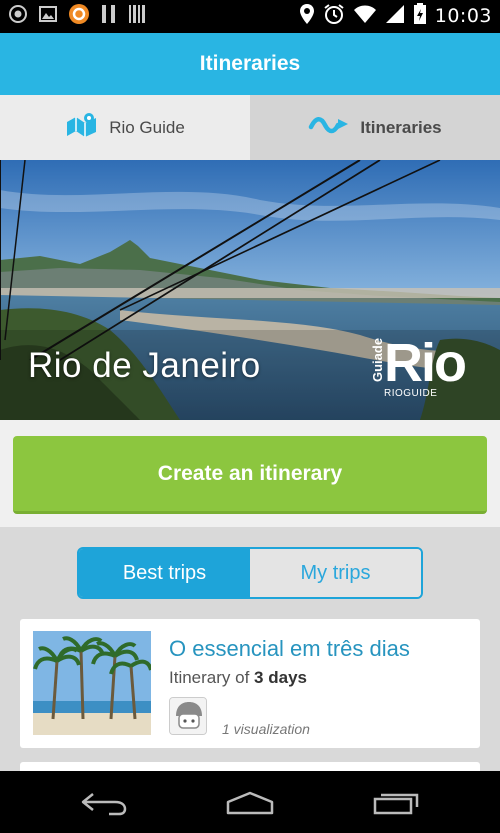 The width and height of the screenshot is (500, 833). I want to click on app-bar: Itineraries, so click(250, 64).